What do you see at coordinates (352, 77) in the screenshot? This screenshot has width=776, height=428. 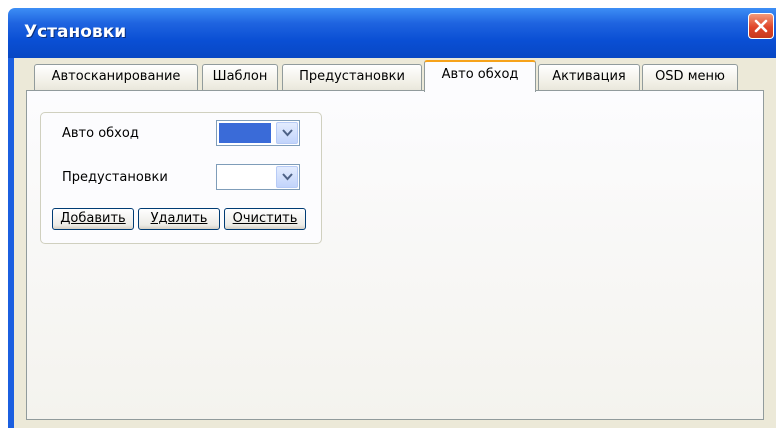 I see `tab-presets: Предустановки` at bounding box center [352, 77].